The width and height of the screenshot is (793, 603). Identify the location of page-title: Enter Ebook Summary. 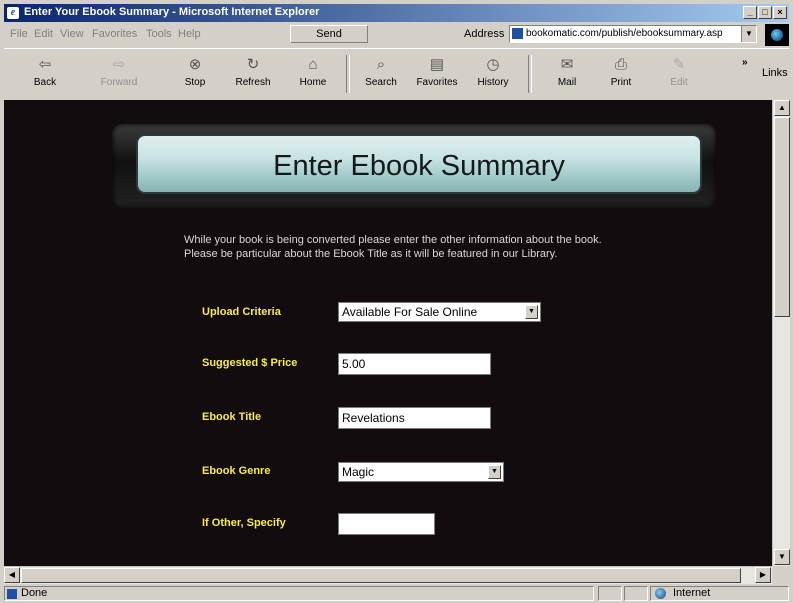
(419, 166).